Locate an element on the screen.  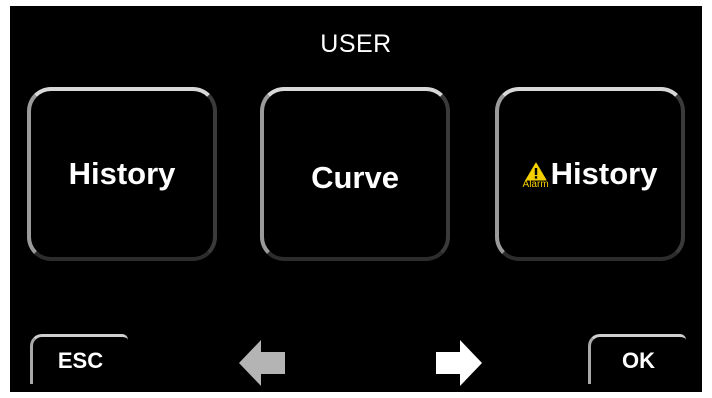
alarm-label: Alarm is located at coordinates (535, 184).